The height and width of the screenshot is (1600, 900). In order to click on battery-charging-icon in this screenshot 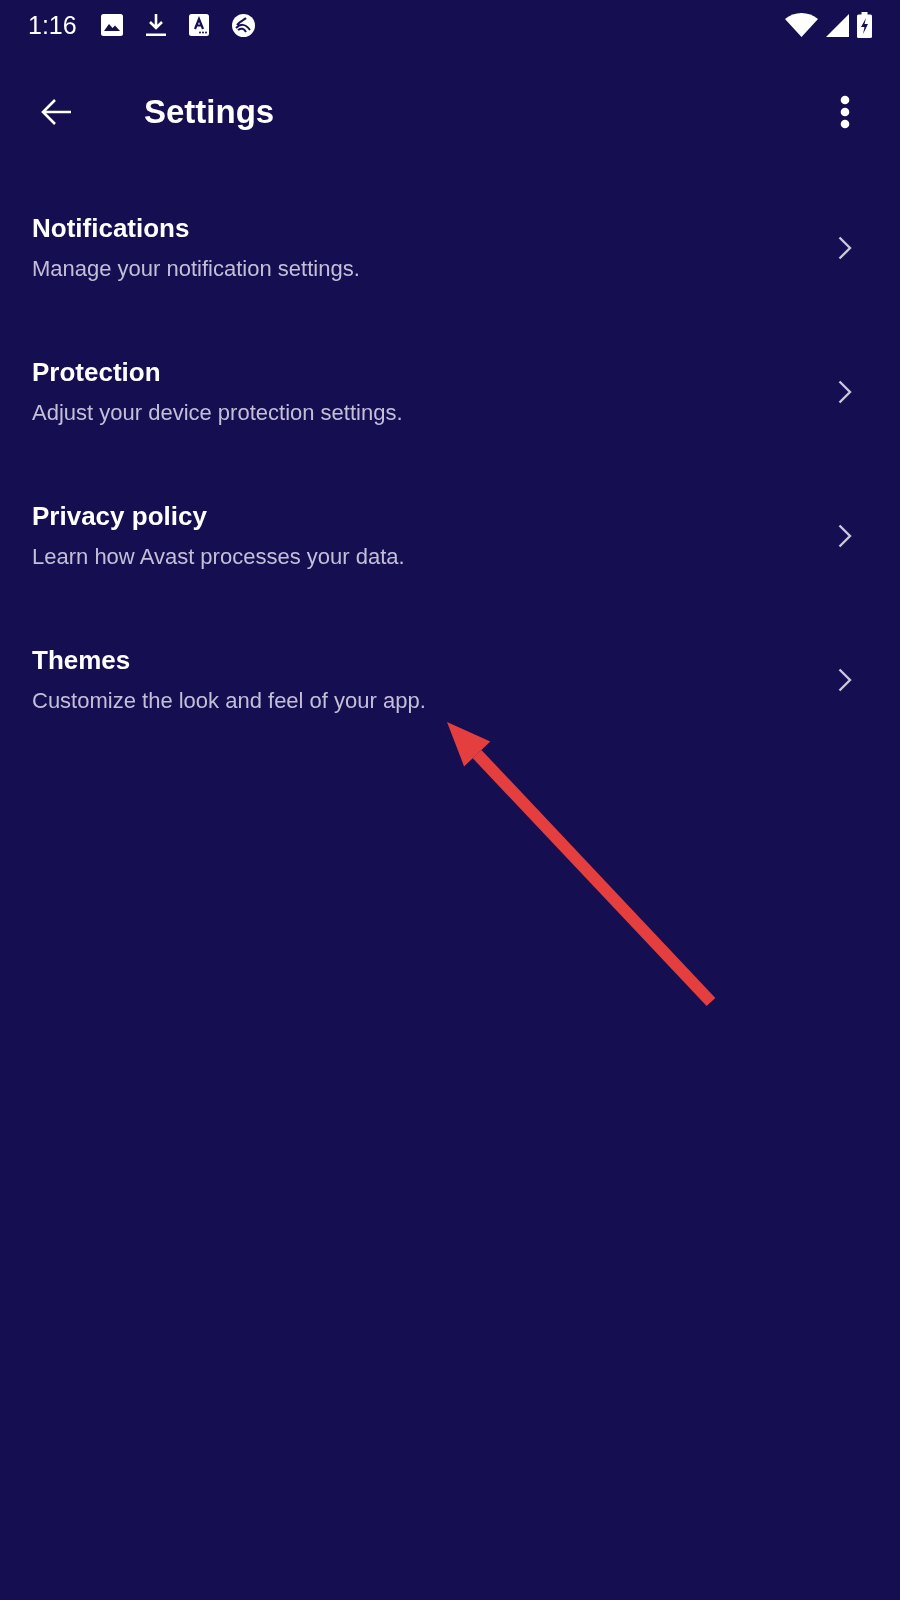, I will do `click(864, 25)`.